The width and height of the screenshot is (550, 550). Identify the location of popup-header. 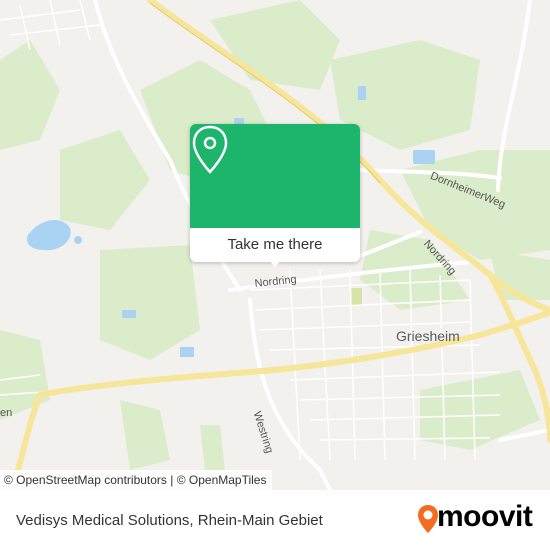
(275, 176).